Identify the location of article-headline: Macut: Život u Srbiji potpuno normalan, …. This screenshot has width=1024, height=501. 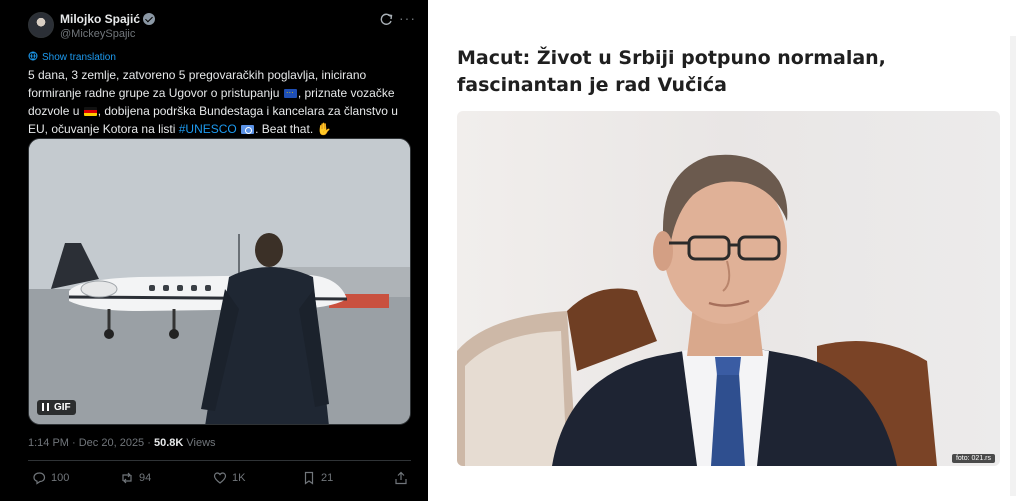
(727, 72).